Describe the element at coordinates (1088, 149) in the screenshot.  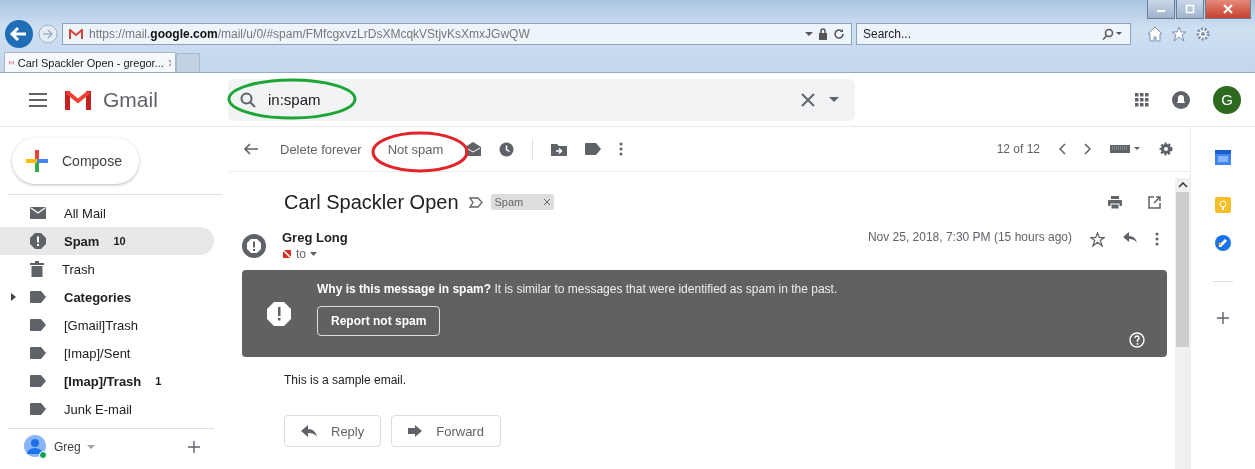
I see `next-icon` at that location.